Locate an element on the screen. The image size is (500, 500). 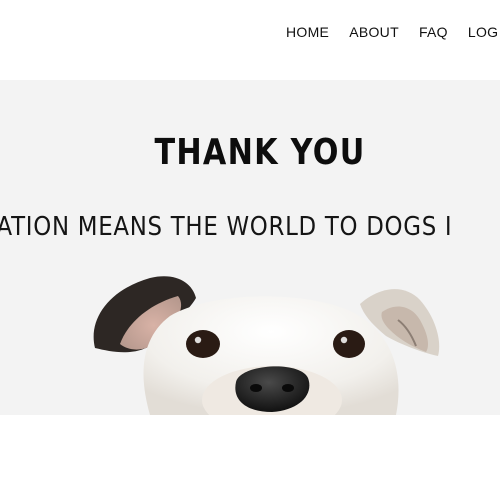
nav-home-link: HOME is located at coordinates (307, 32).